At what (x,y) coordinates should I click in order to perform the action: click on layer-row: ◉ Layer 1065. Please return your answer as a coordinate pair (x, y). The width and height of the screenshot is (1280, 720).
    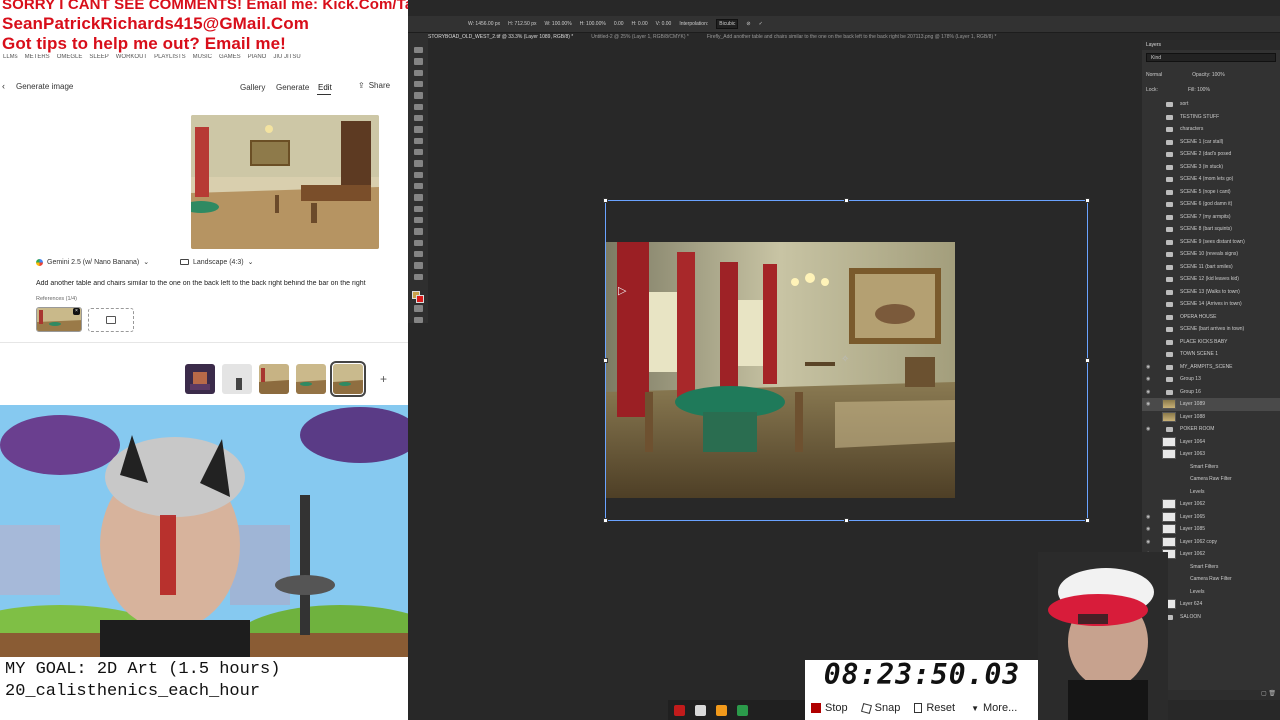
    Looking at the image, I should click on (1211, 517).